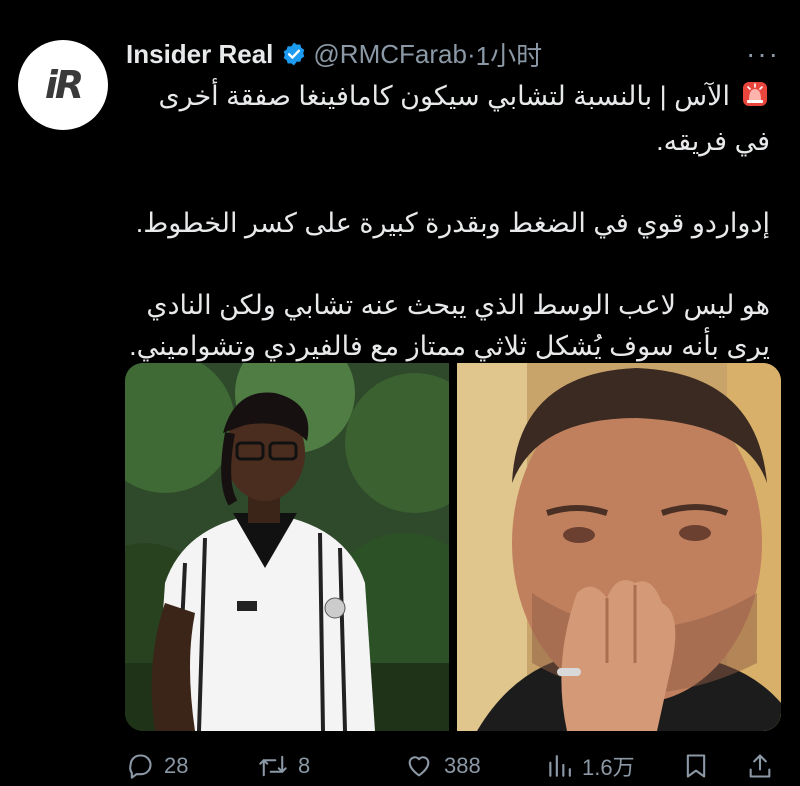 This screenshot has width=800, height=786. I want to click on like-count: 388, so click(462, 765).